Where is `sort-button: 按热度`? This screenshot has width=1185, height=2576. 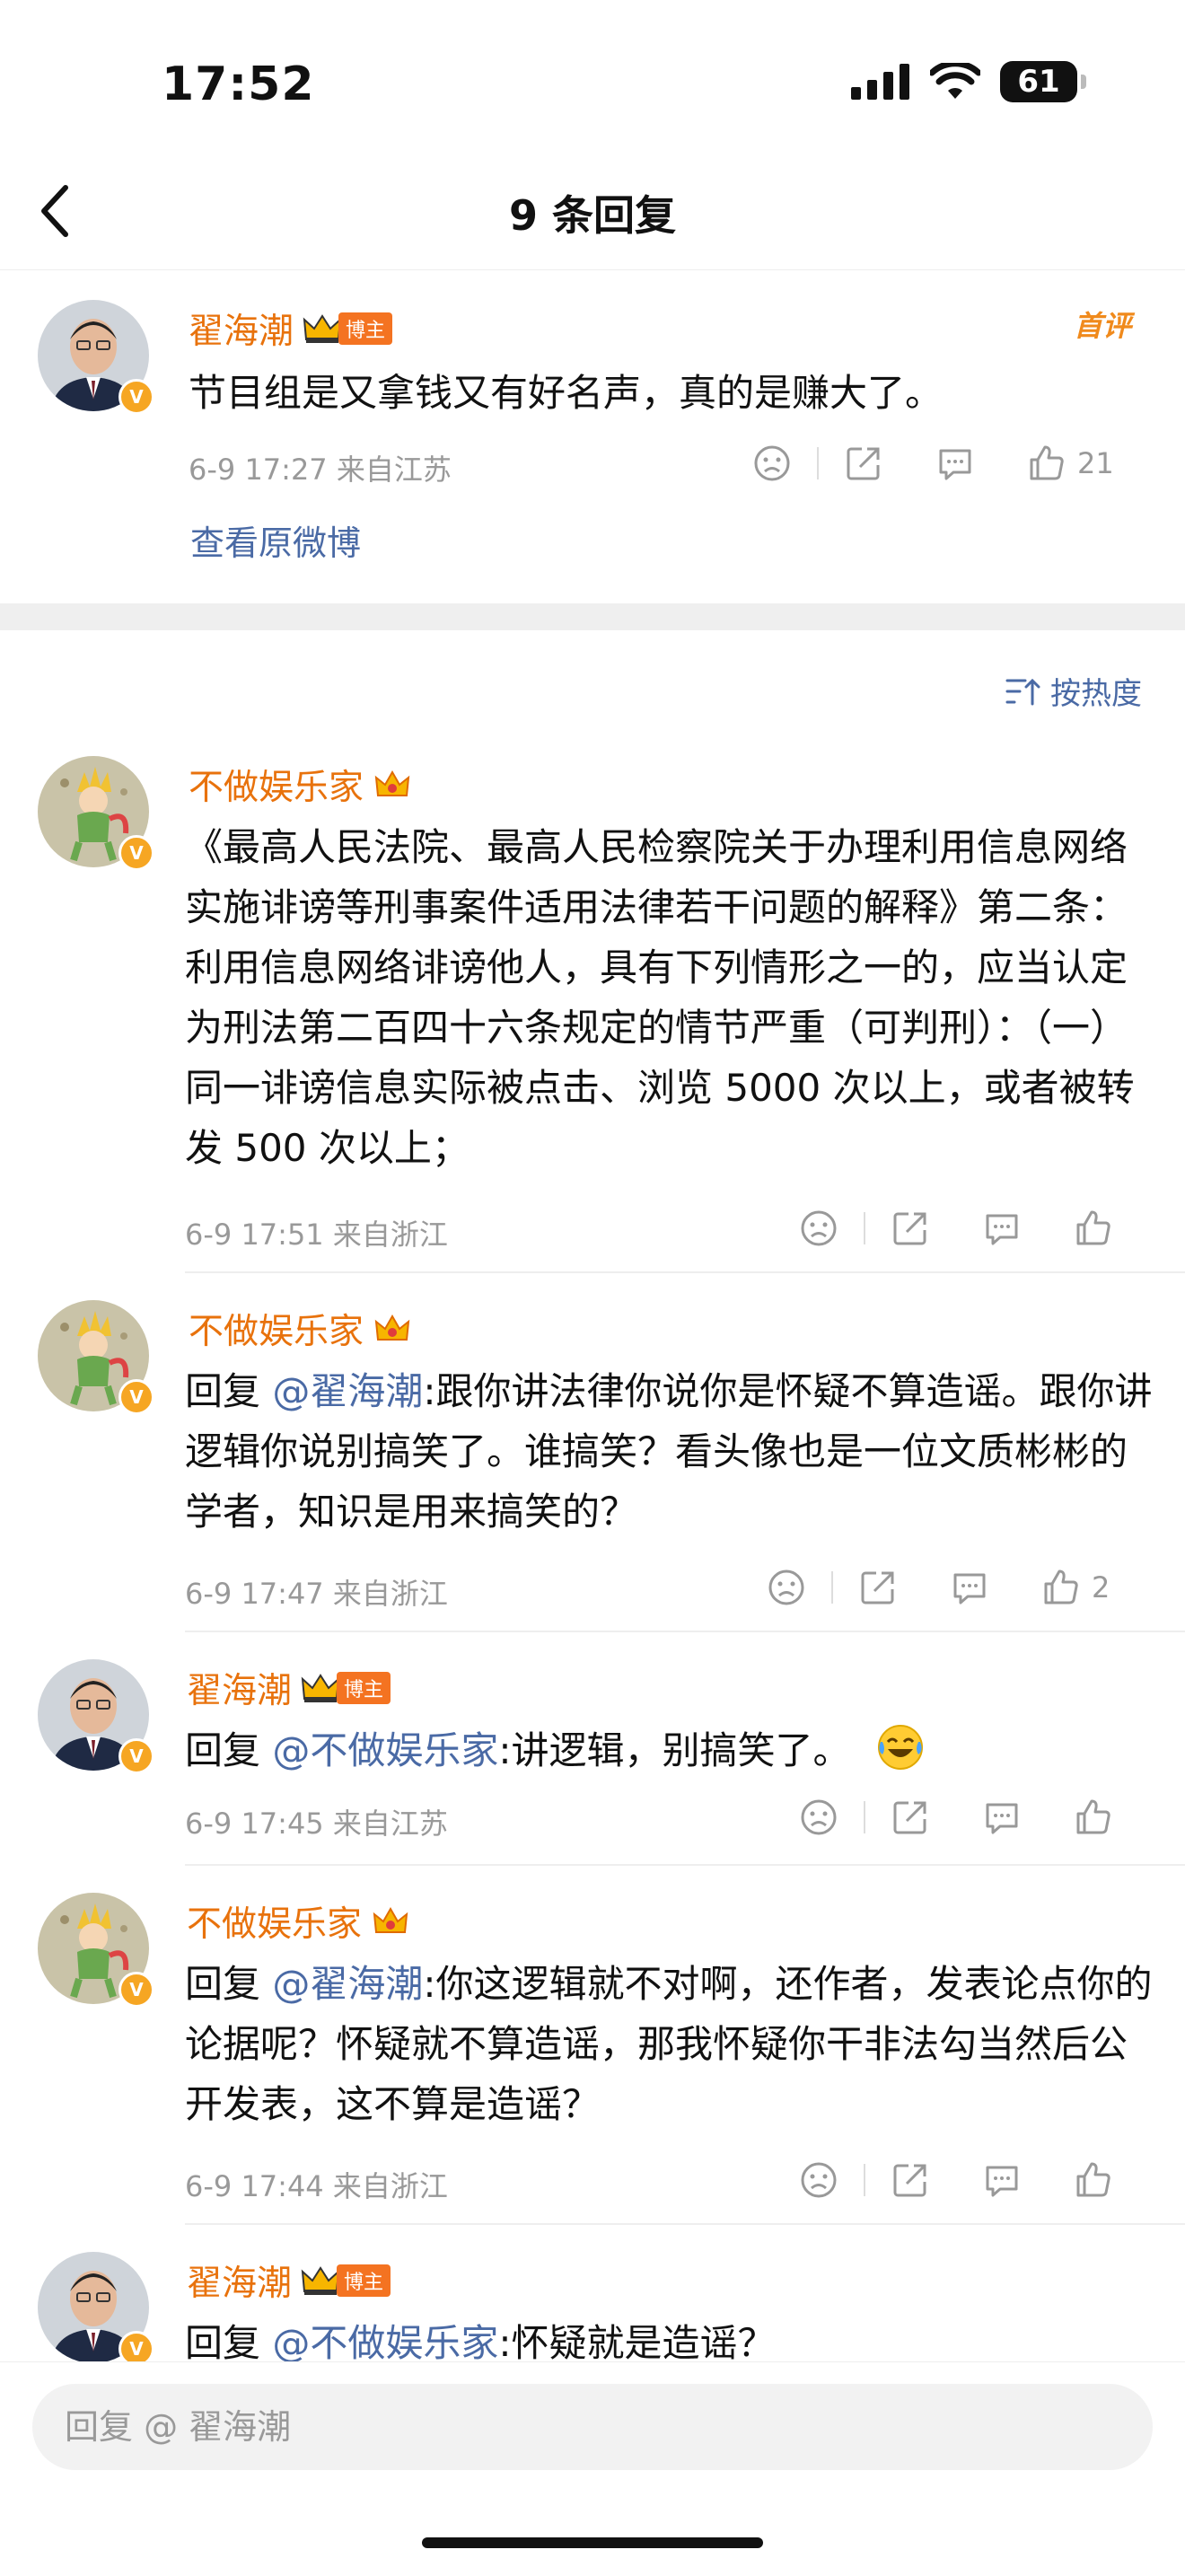 sort-button: 按热度 is located at coordinates (1073, 691).